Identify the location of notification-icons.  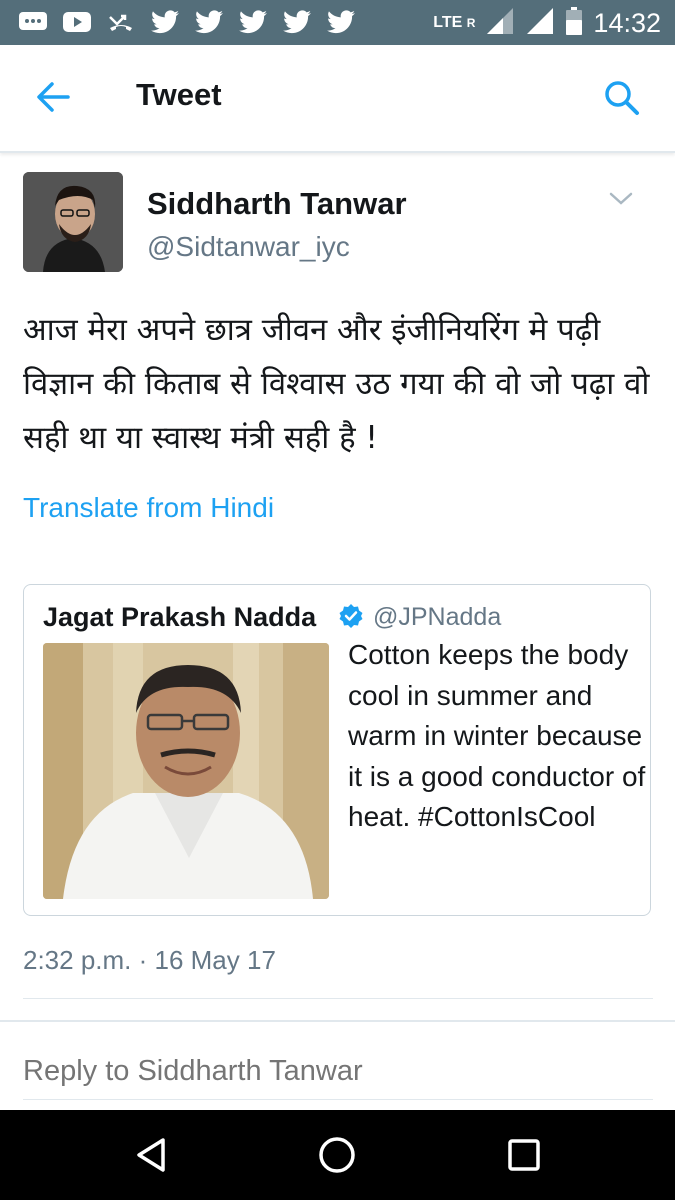
(187, 22).